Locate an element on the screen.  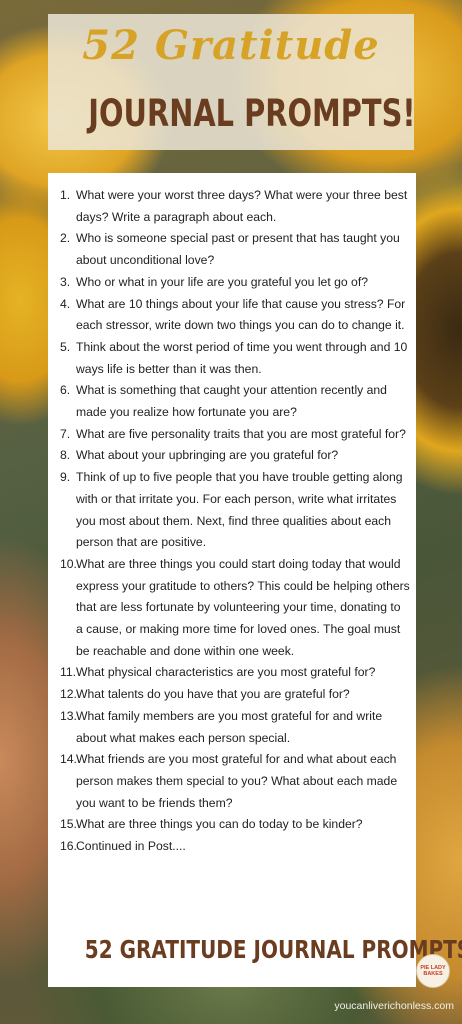
prompt-number: 12. is located at coordinates (68, 694).